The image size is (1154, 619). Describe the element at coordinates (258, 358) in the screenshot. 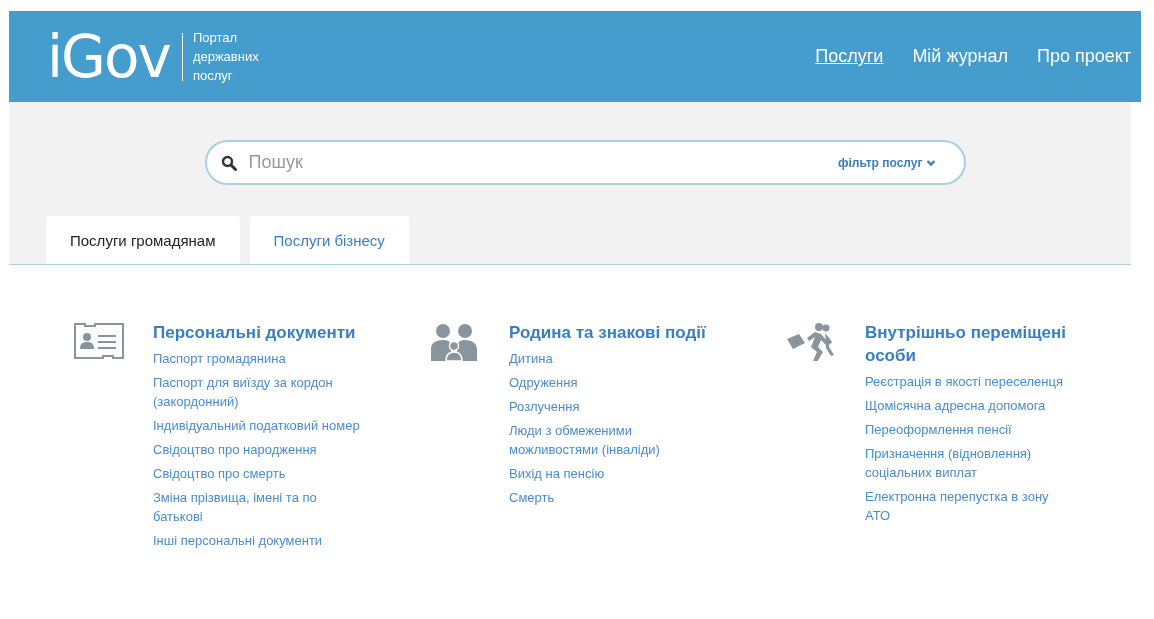

I see `service-link: Паспорт громадянина` at that location.